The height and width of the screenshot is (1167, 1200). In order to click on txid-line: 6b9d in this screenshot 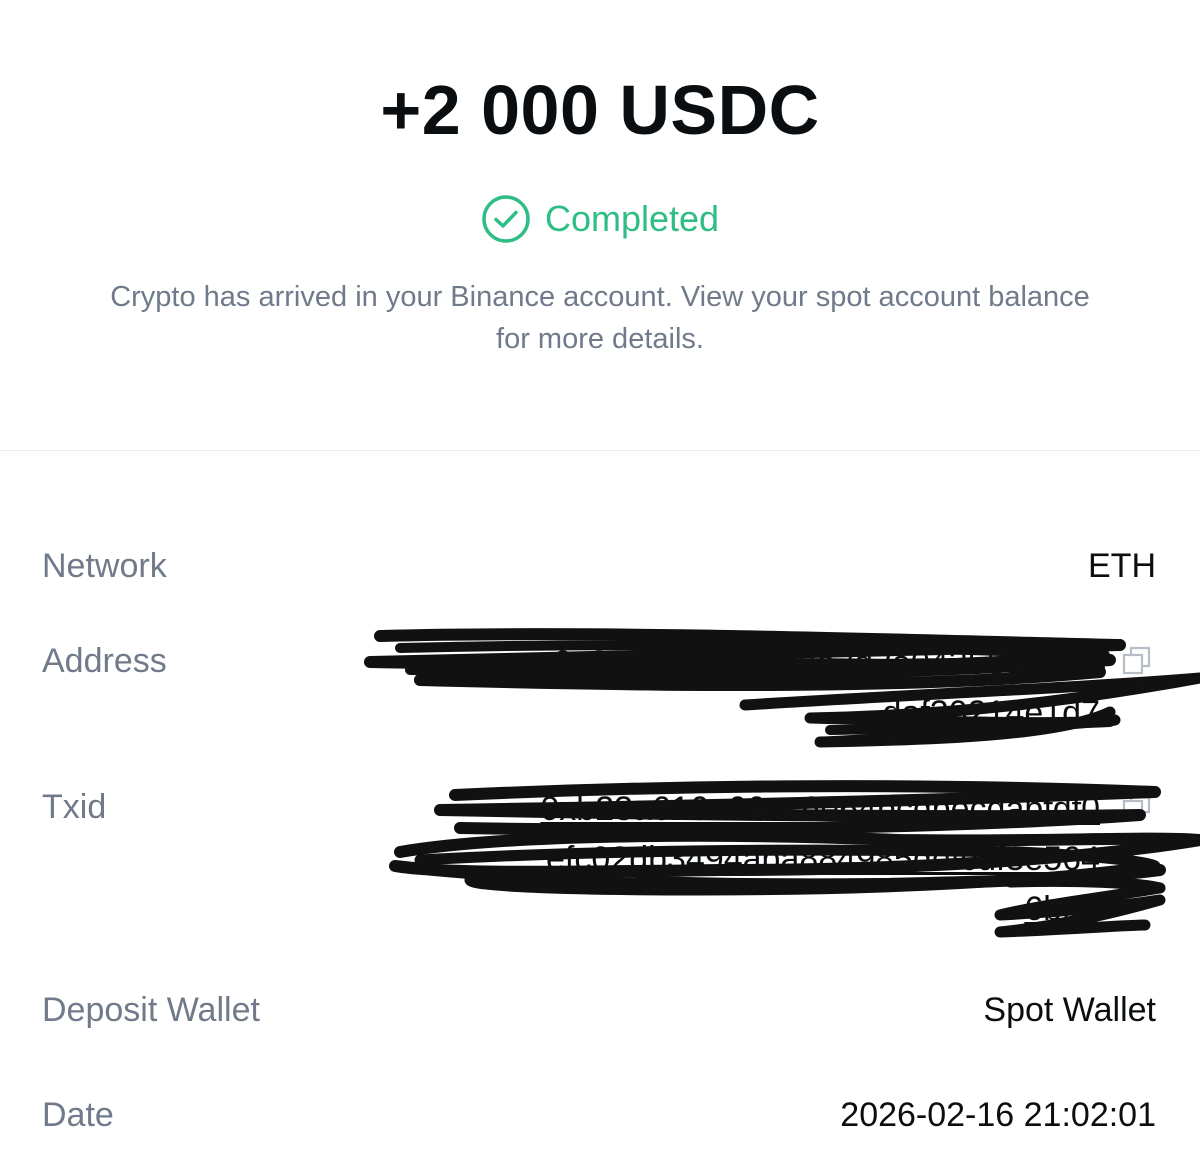, I will do `click(1062, 909)`.